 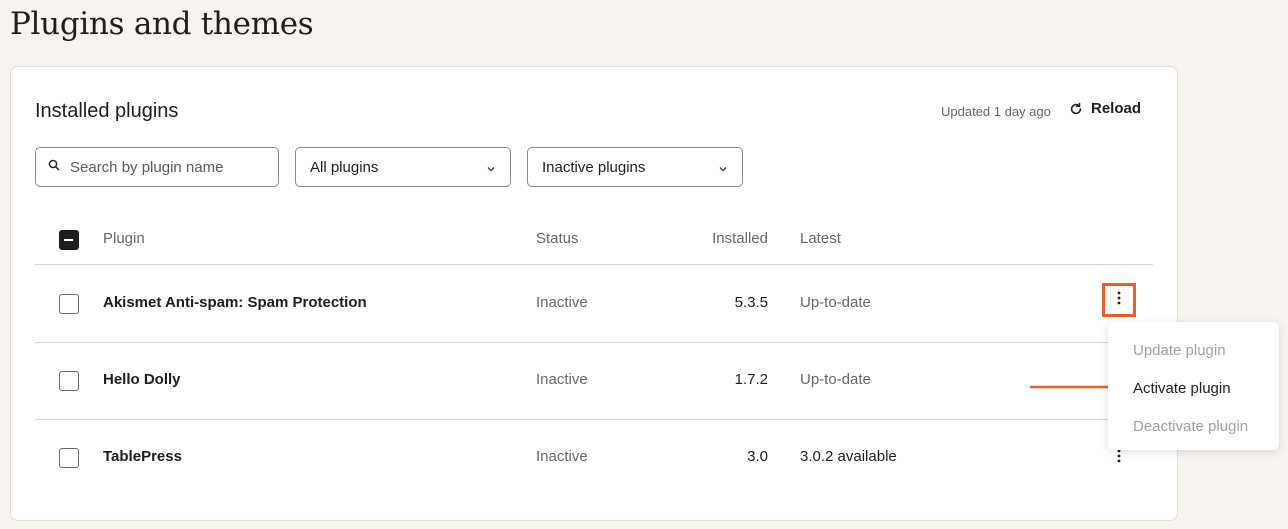 I want to click on reload-icon, so click(x=1076, y=109).